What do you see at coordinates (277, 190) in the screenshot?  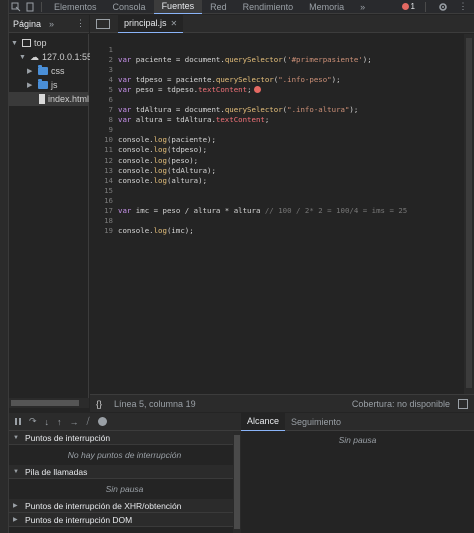 I see `code-line: 15` at bounding box center [277, 190].